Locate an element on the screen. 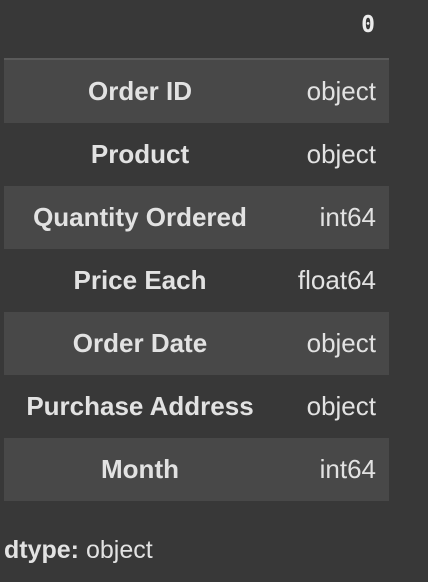 The image size is (428, 582). row-label: Quantity Ordered is located at coordinates (140, 217).